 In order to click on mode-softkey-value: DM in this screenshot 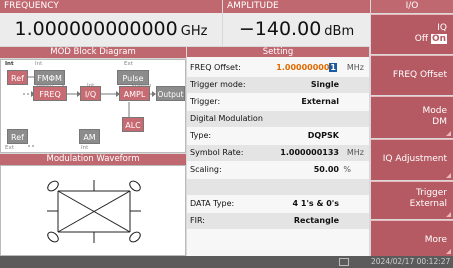, I will do `click(439, 122)`.